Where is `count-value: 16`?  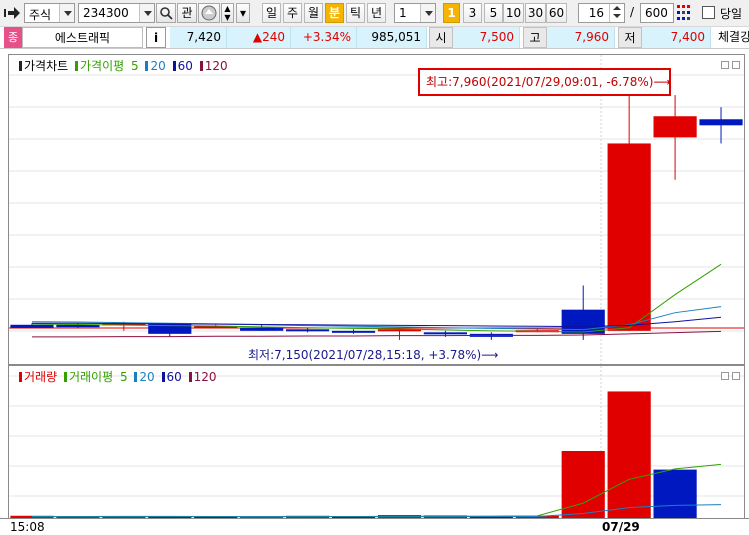
count-value: 16 is located at coordinates (596, 13).